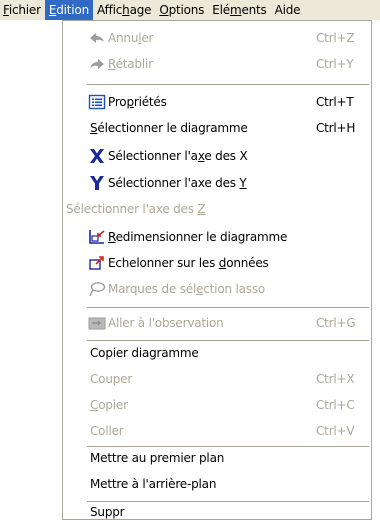  Describe the element at coordinates (217, 509) in the screenshot. I see `menu-item-delete: Suppr` at that location.